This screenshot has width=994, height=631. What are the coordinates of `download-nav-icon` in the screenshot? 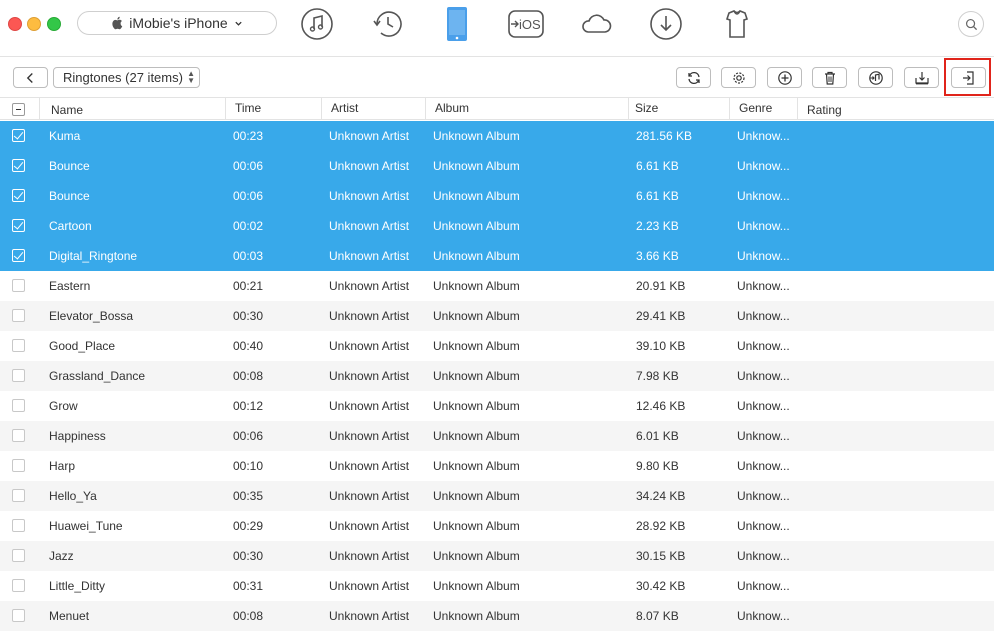 It's located at (666, 24).